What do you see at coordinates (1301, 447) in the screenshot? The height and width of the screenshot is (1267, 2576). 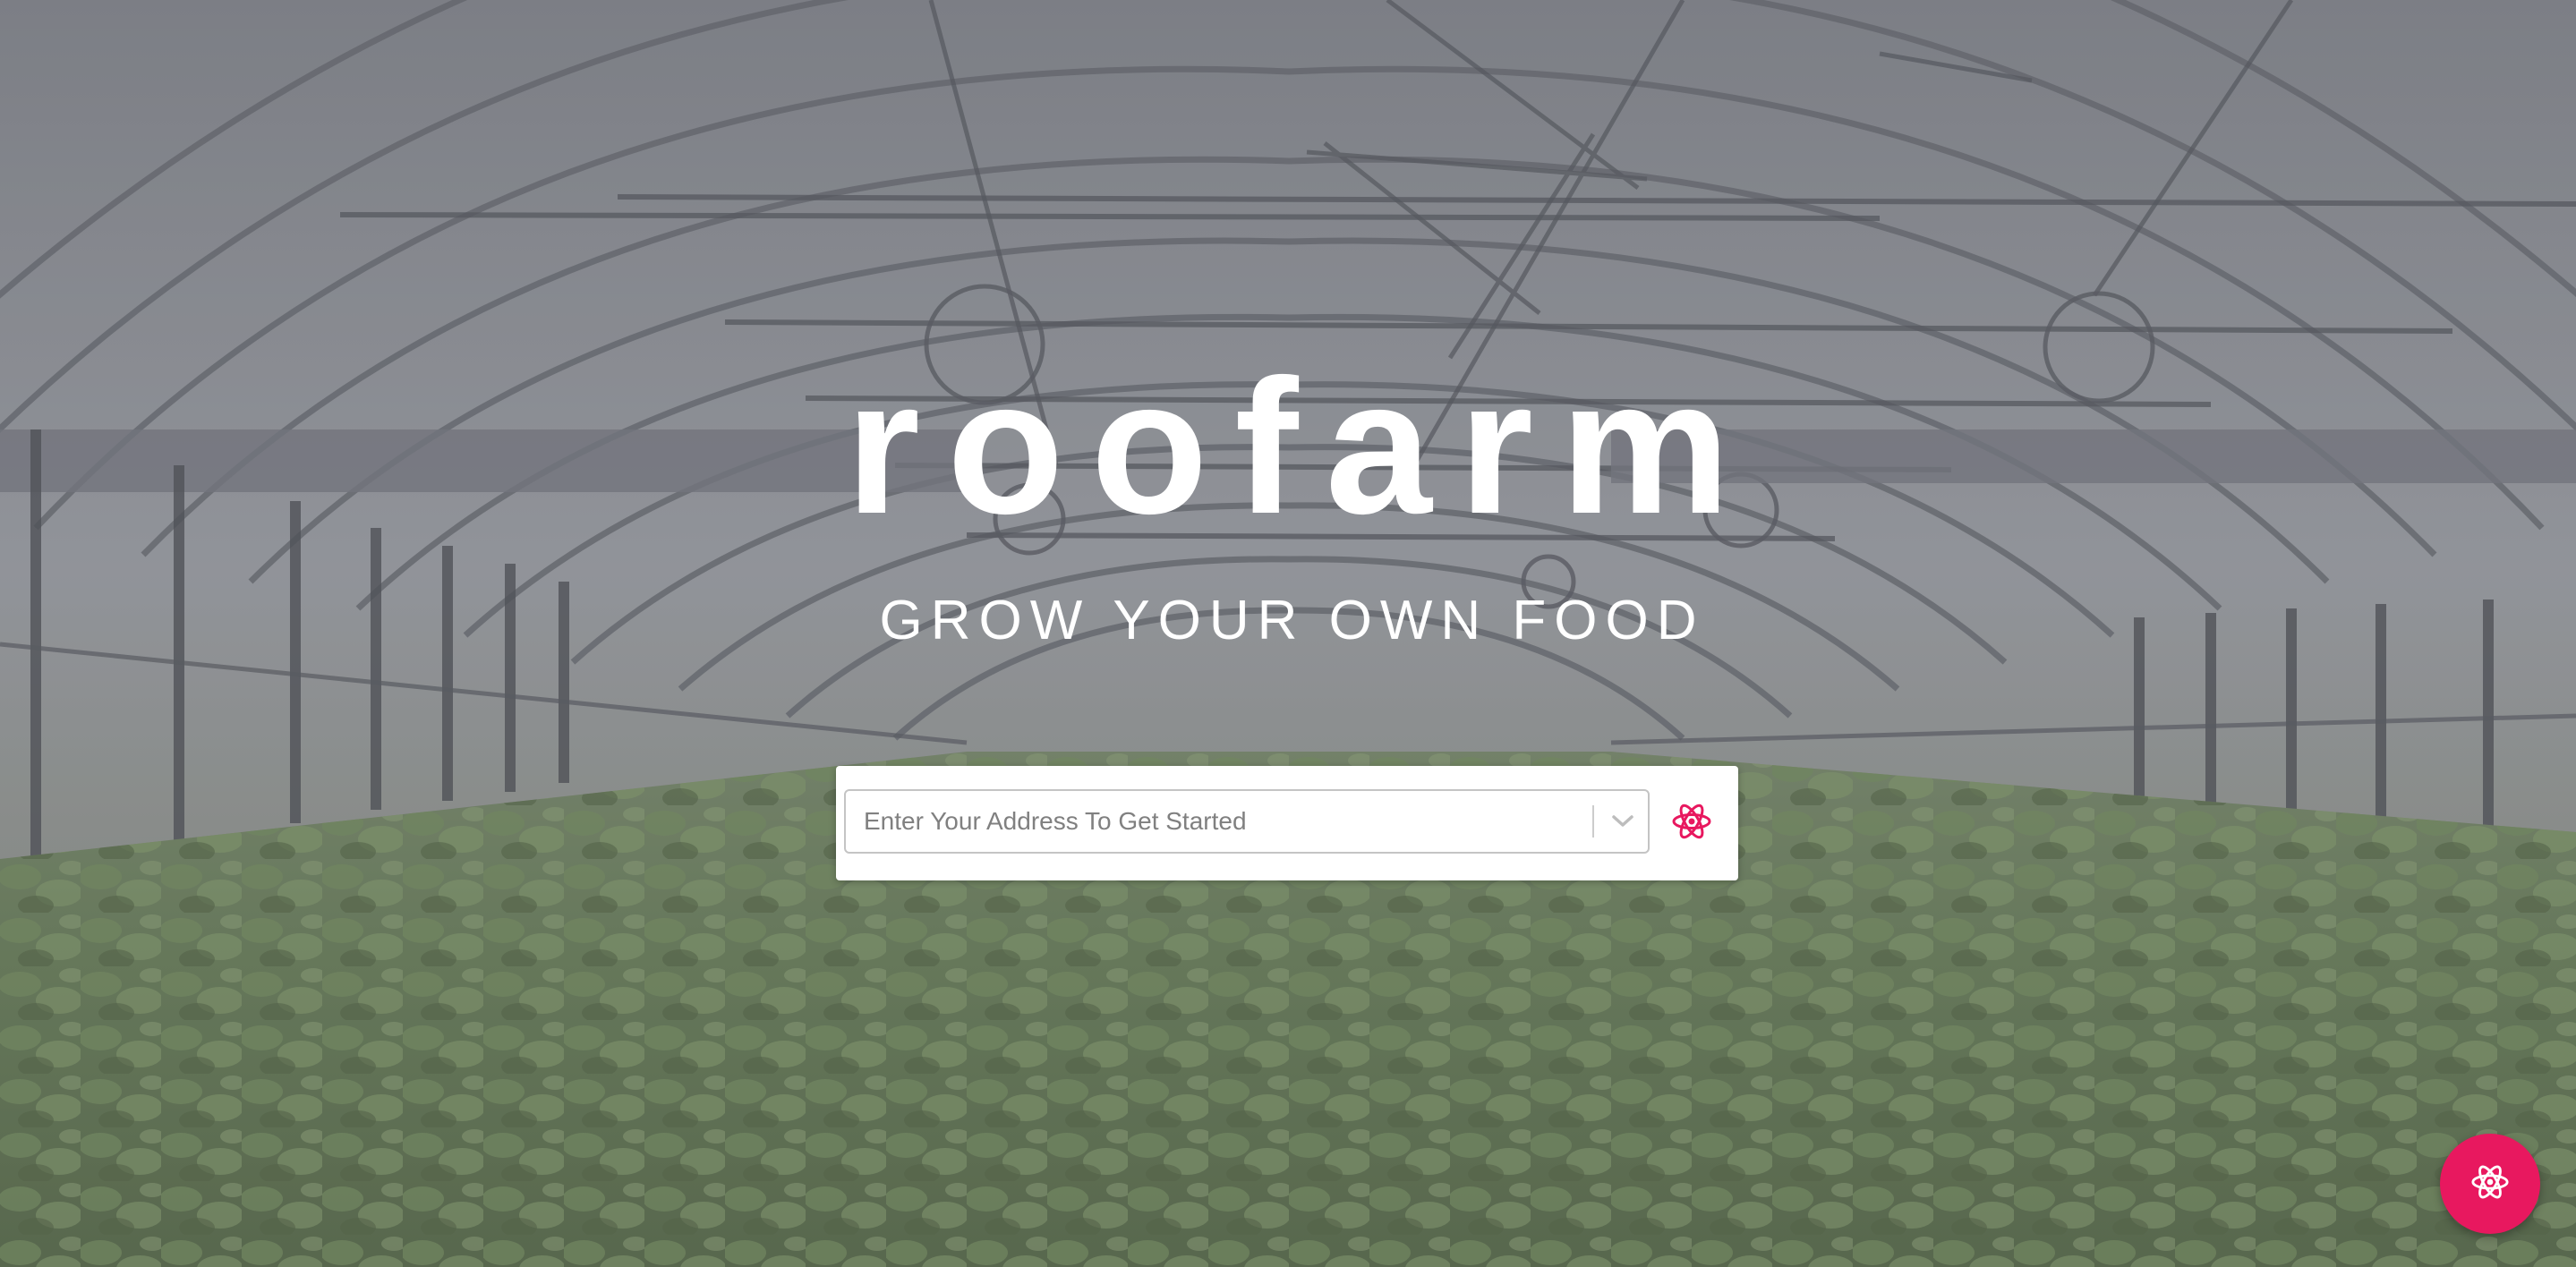 I see `brand-logo-text: roofarm` at bounding box center [1301, 447].